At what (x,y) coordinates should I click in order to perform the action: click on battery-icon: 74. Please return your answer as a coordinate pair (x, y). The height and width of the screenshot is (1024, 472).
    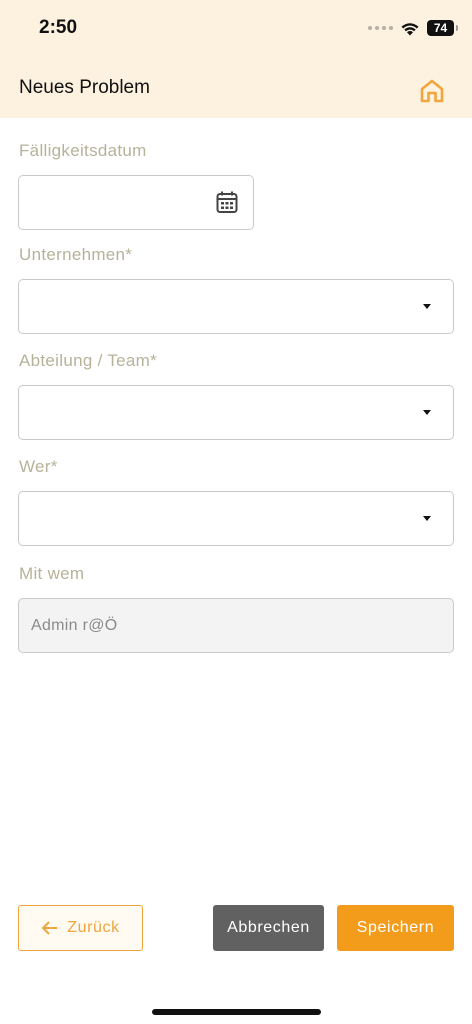
    Looking at the image, I should click on (442, 28).